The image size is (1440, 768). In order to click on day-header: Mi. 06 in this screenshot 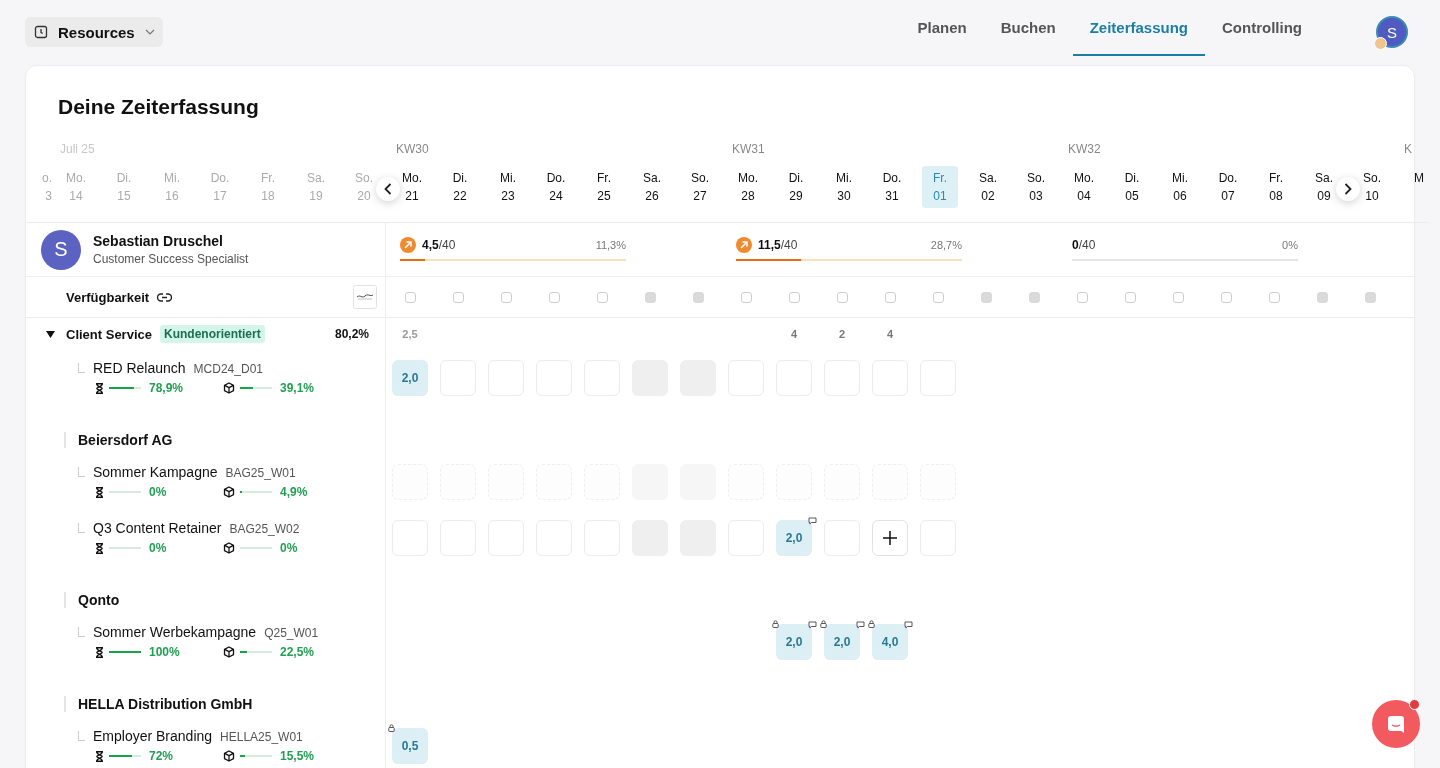, I will do `click(1180, 187)`.